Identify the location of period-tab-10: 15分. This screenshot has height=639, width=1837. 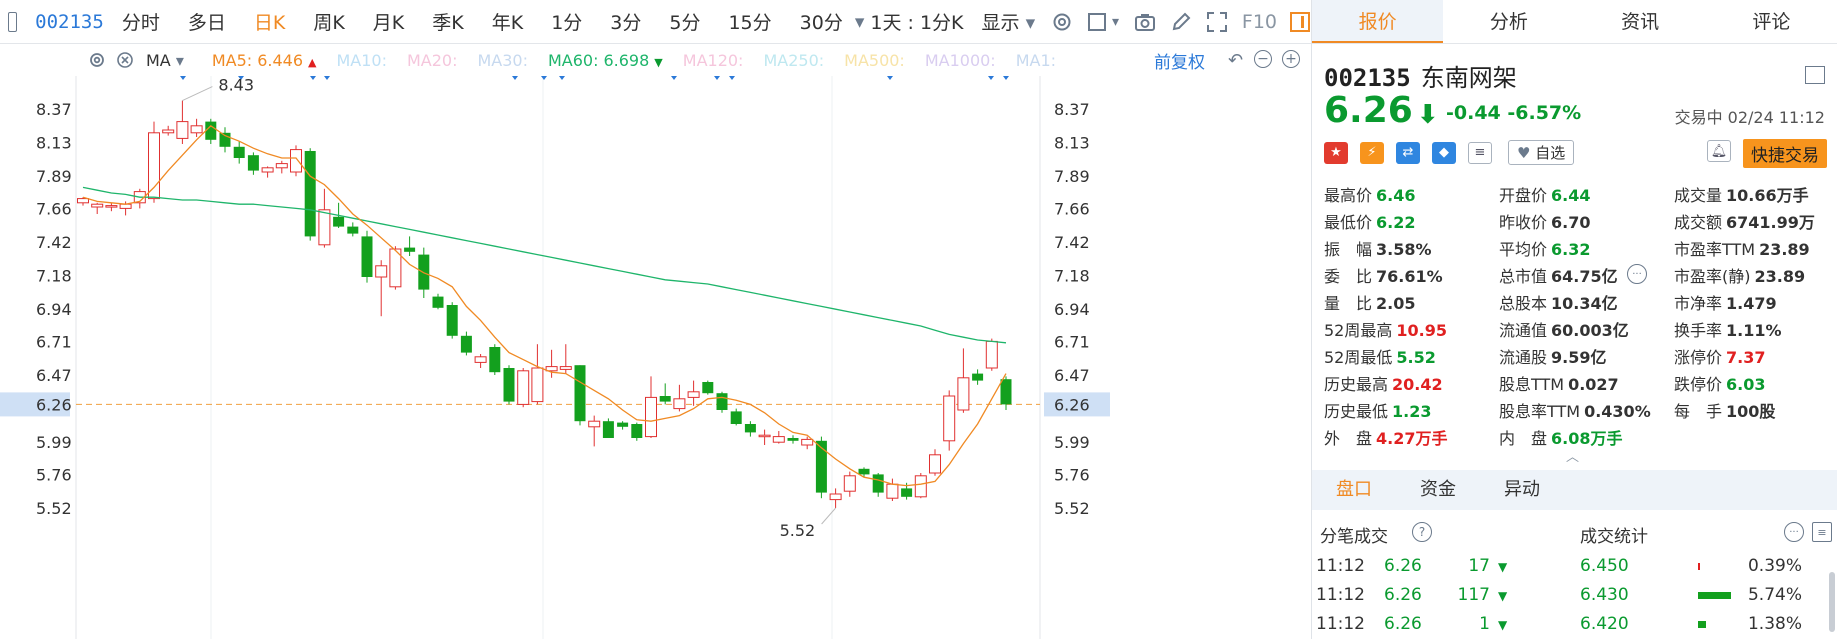
(749, 21).